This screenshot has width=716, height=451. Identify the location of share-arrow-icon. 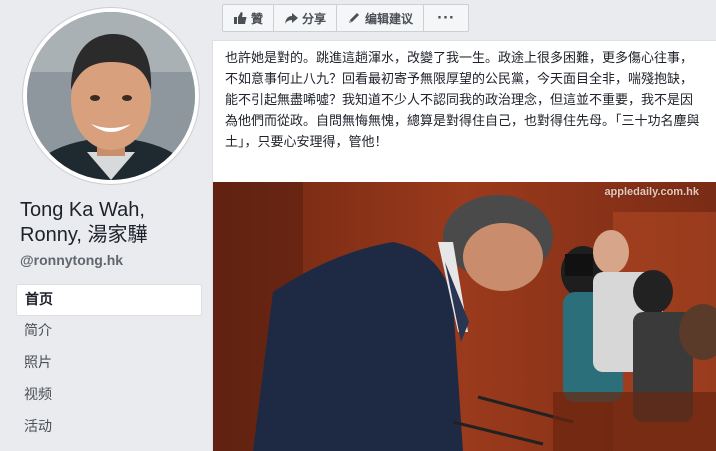
(291, 18).